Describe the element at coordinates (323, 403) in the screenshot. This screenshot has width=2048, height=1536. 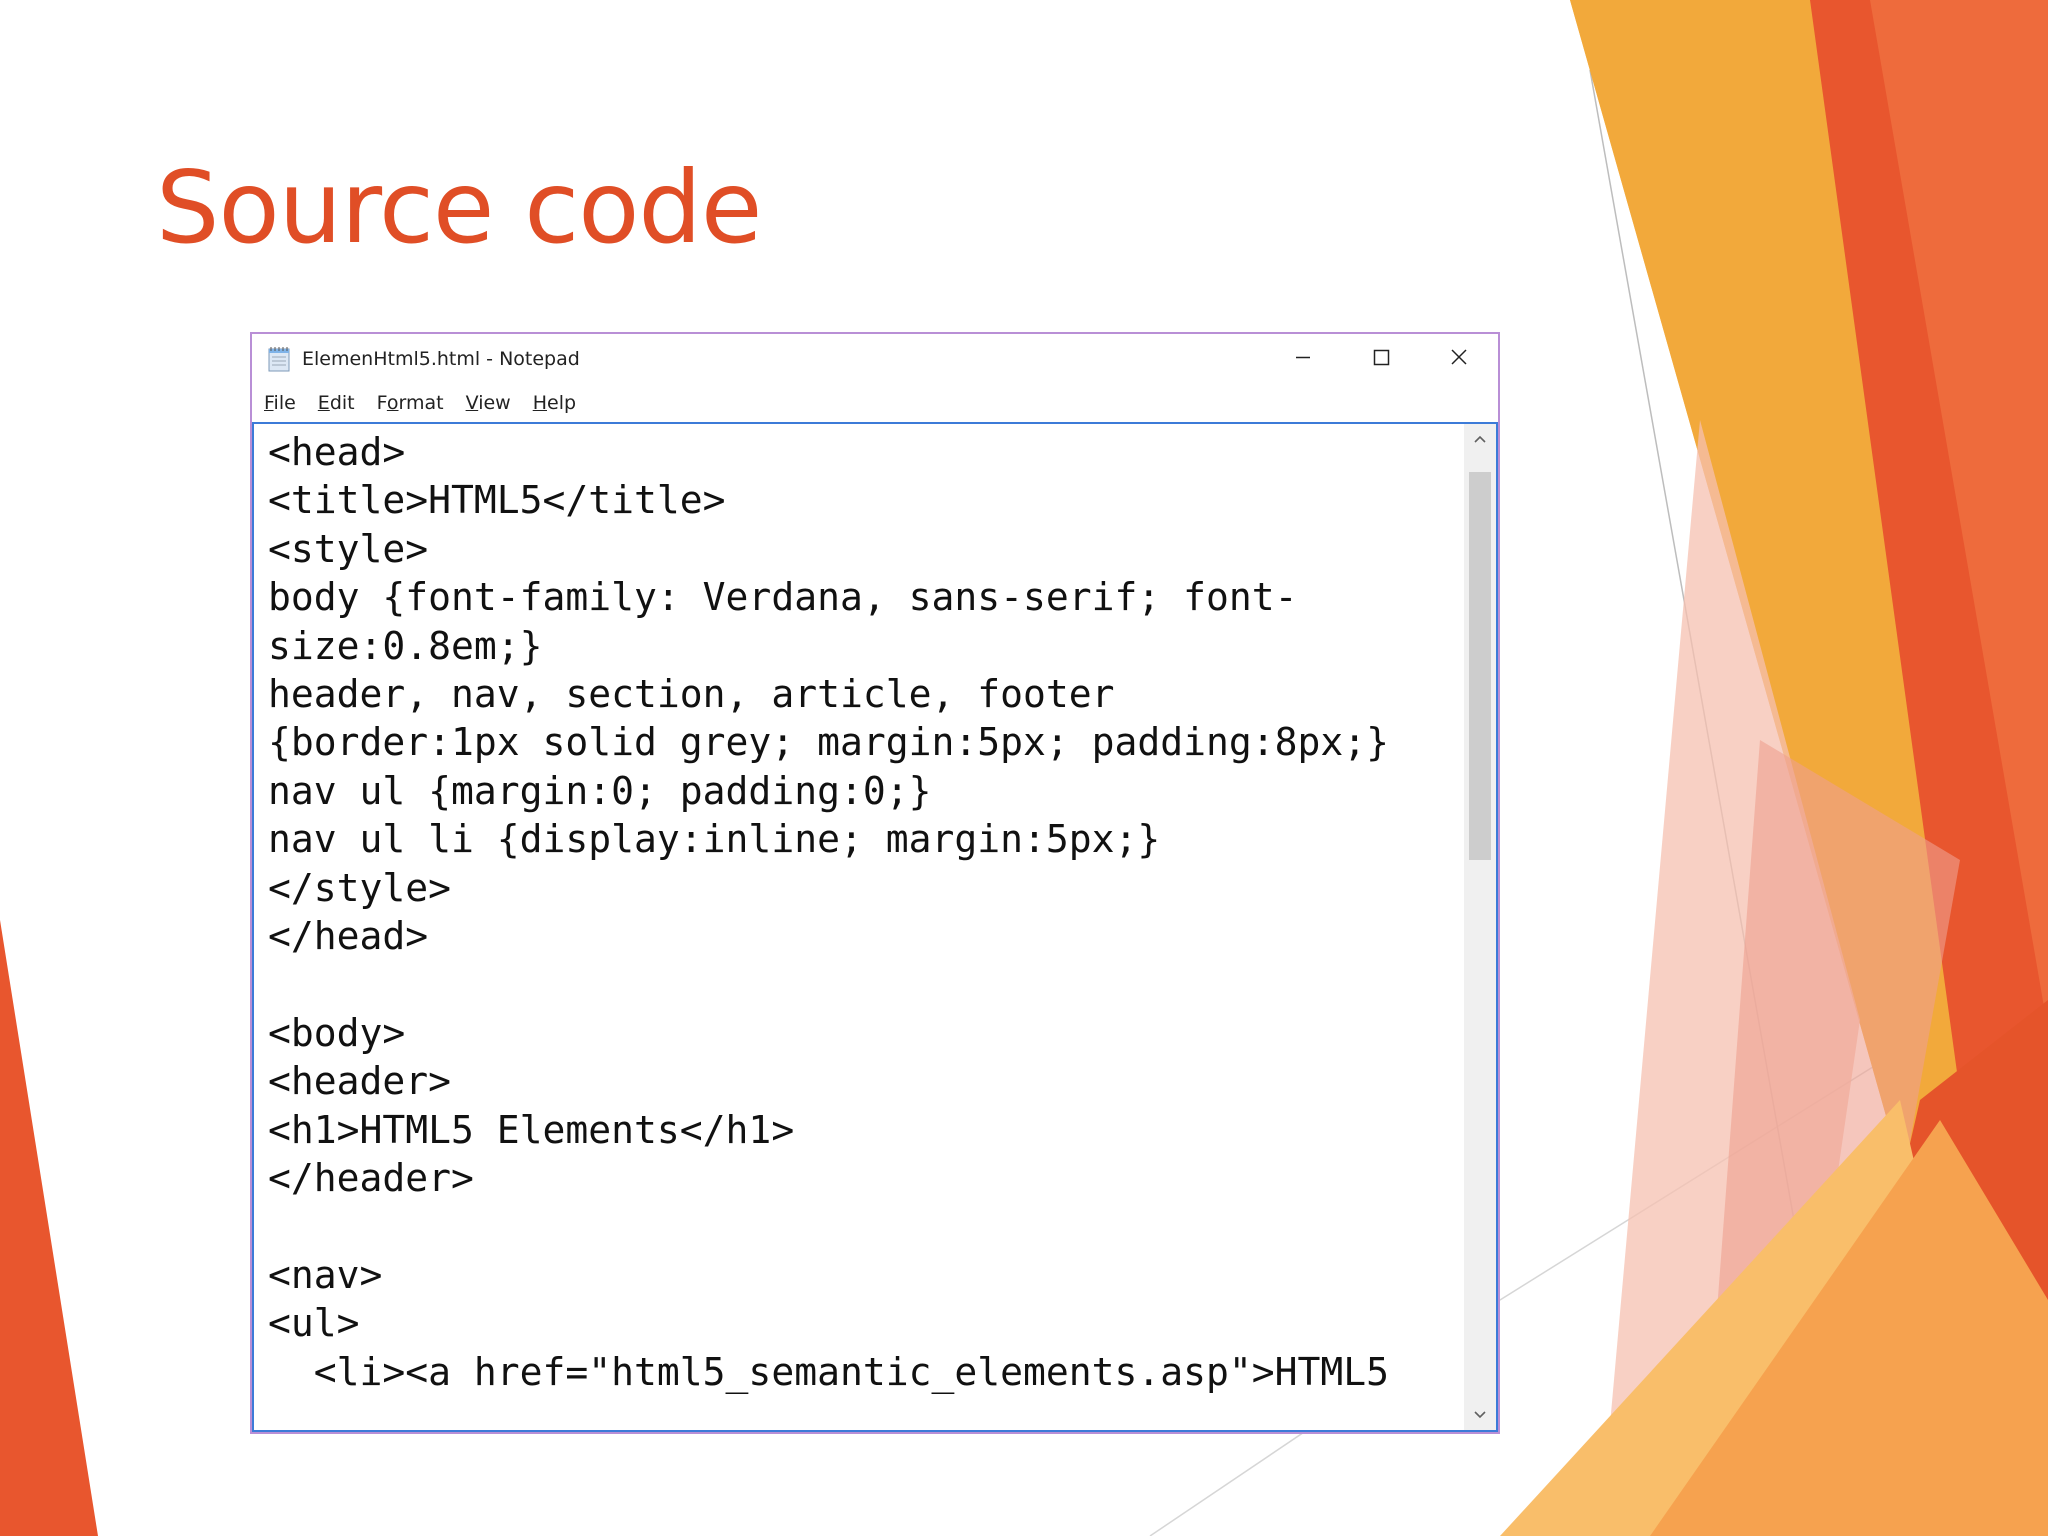
I see `menu-edit-accesskey: E` at that location.